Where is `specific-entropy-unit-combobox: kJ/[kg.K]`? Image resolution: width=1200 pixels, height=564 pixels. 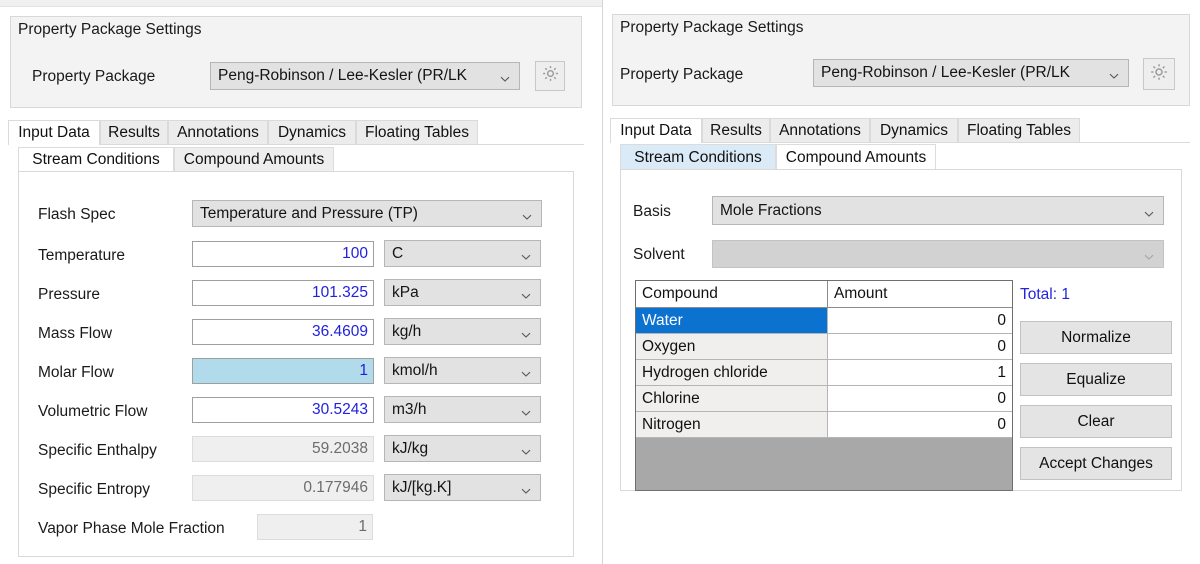
specific-entropy-unit-combobox: kJ/[kg.K] is located at coordinates (462, 487).